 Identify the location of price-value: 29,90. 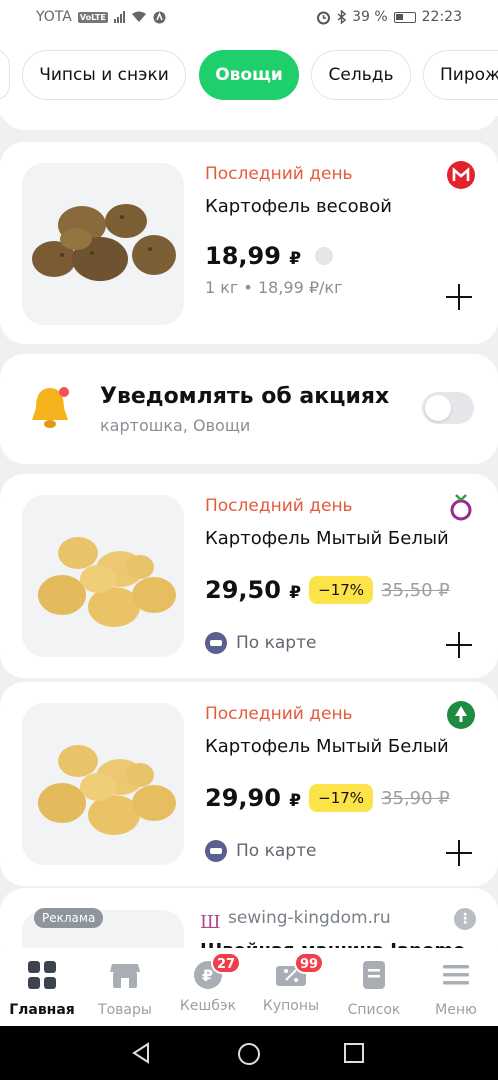
(243, 798).